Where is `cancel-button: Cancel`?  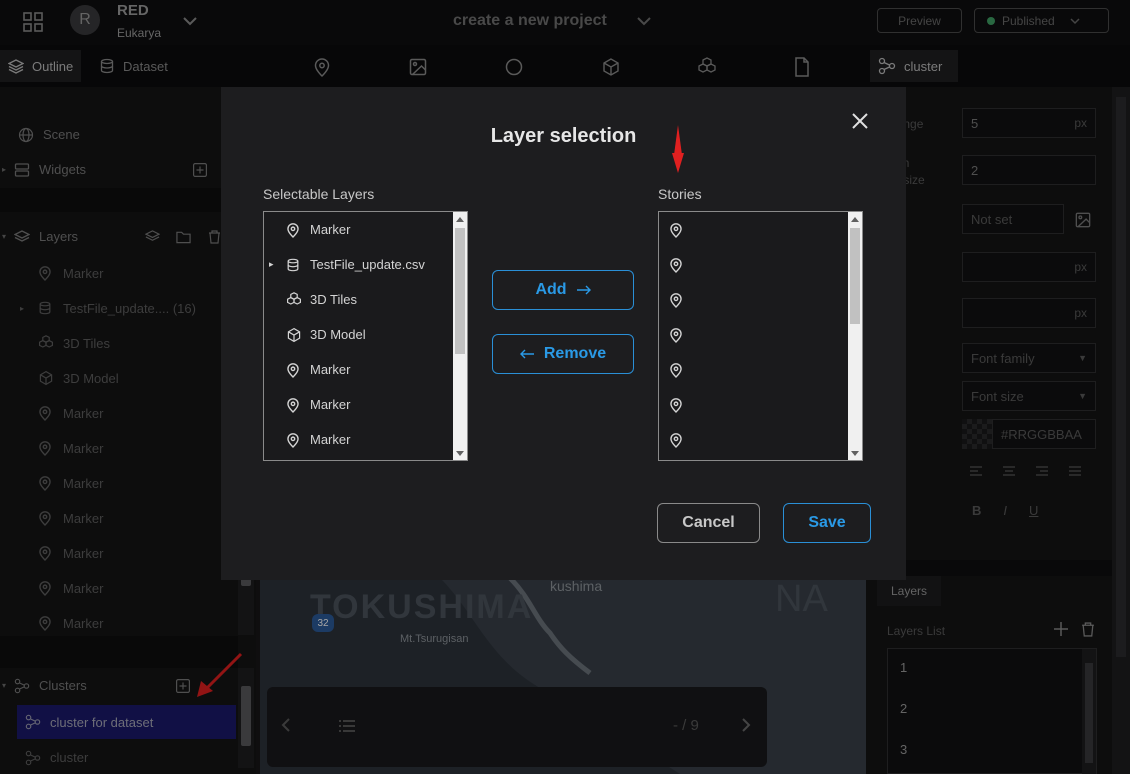
cancel-button: Cancel is located at coordinates (708, 523).